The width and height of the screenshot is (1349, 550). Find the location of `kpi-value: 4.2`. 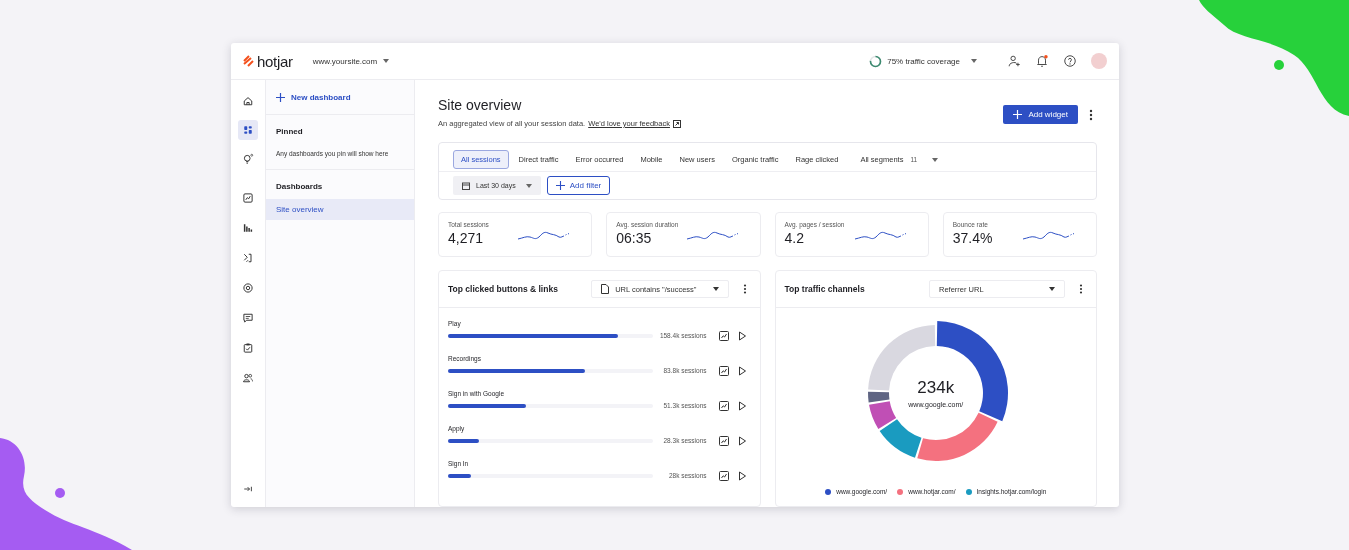

kpi-value: 4.2 is located at coordinates (794, 238).